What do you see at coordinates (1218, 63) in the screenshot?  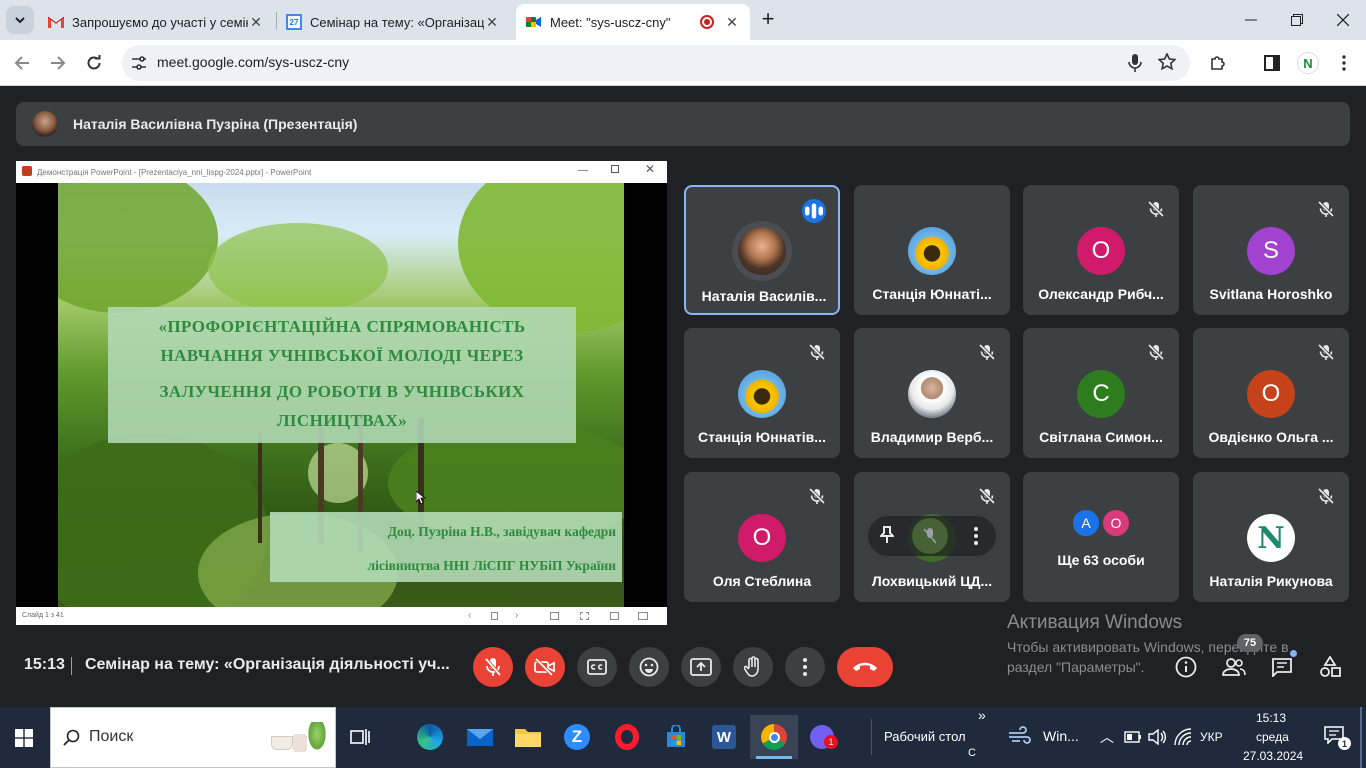 I see `extensions-button` at bounding box center [1218, 63].